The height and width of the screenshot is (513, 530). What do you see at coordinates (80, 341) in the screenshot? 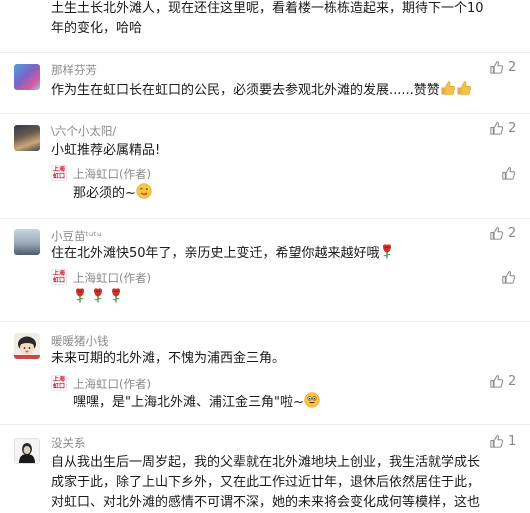
I see `comment-4-nickname: 暖暖猪小钱` at bounding box center [80, 341].